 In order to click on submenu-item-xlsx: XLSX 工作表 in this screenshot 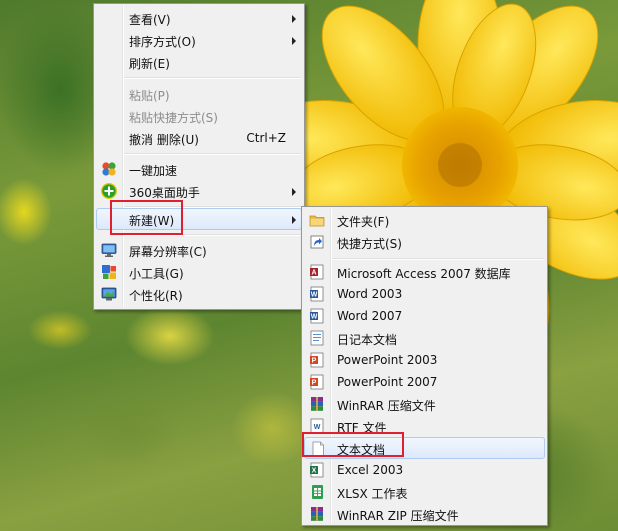, I will do `click(424, 492)`.